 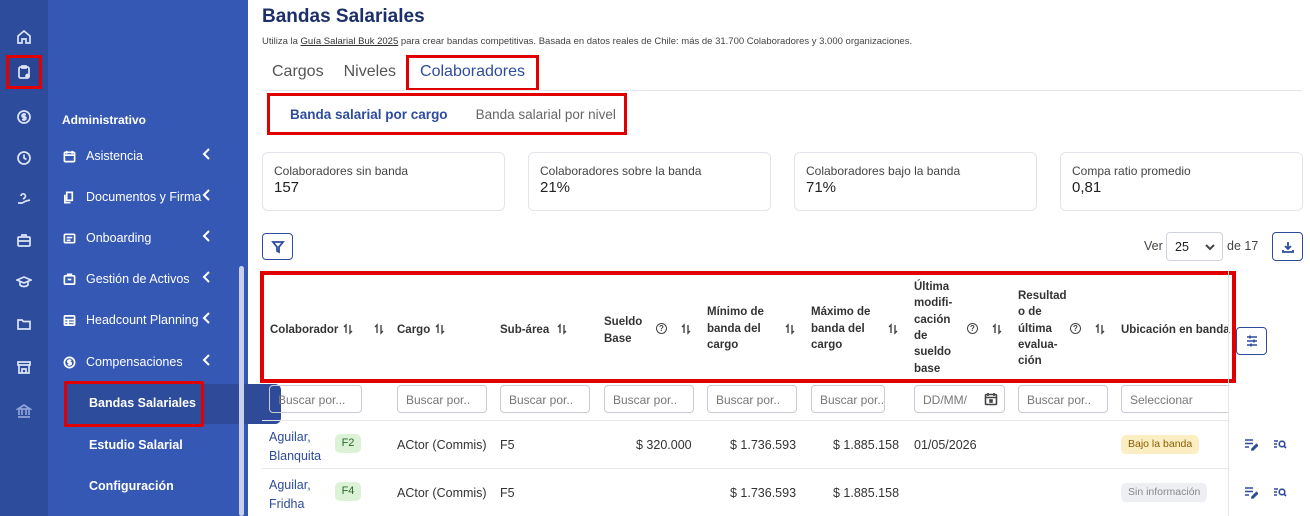 What do you see at coordinates (69, 362) in the screenshot?
I see `dollar-circle-icon` at bounding box center [69, 362].